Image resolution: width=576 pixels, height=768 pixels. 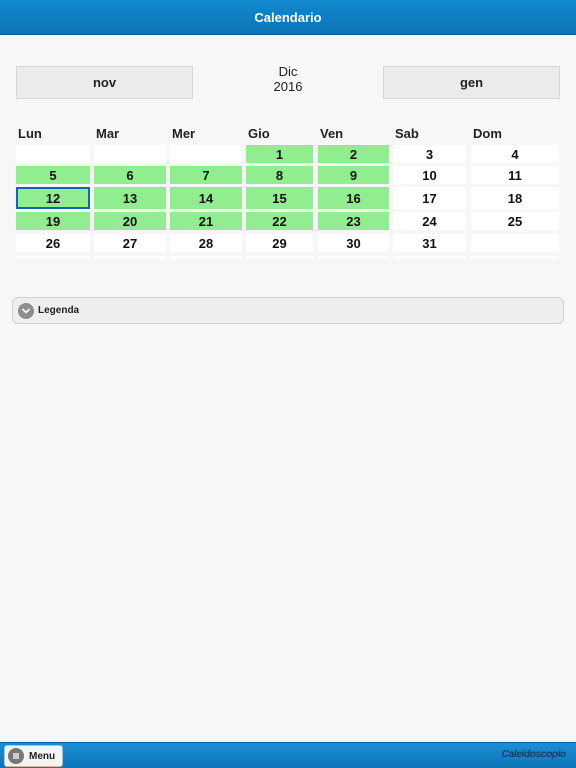 I want to click on day-cell: 11, so click(x=515, y=175).